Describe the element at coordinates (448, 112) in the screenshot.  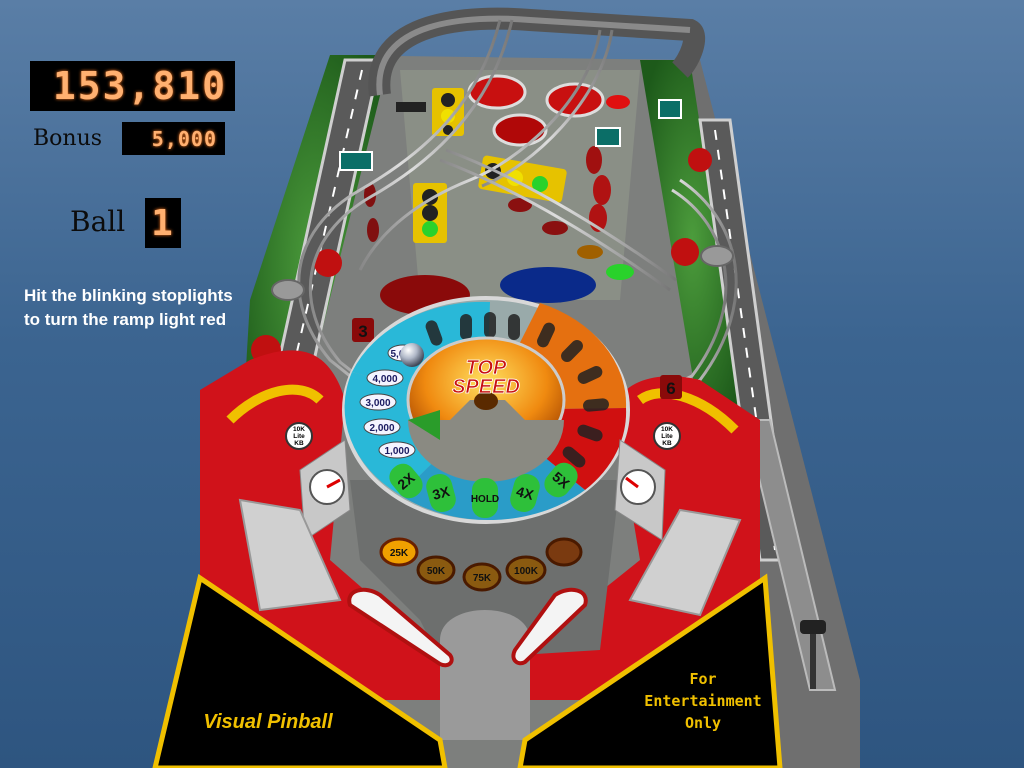
I see `stoplight-top` at that location.